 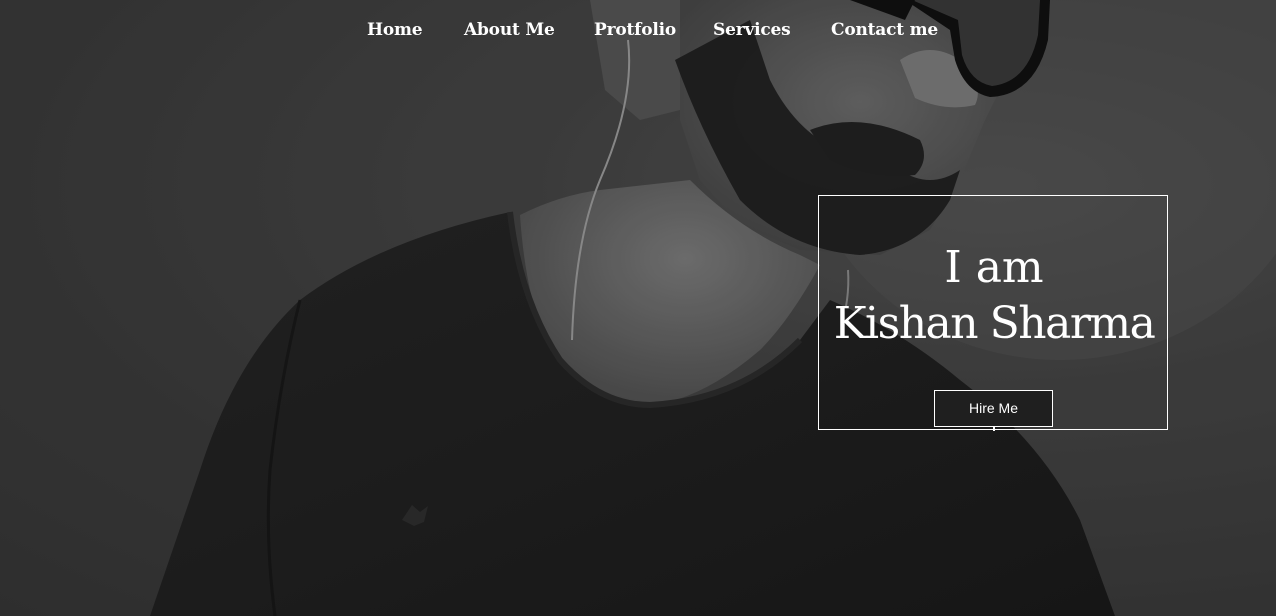 I want to click on nav-item-about-me: About Me, so click(x=509, y=30).